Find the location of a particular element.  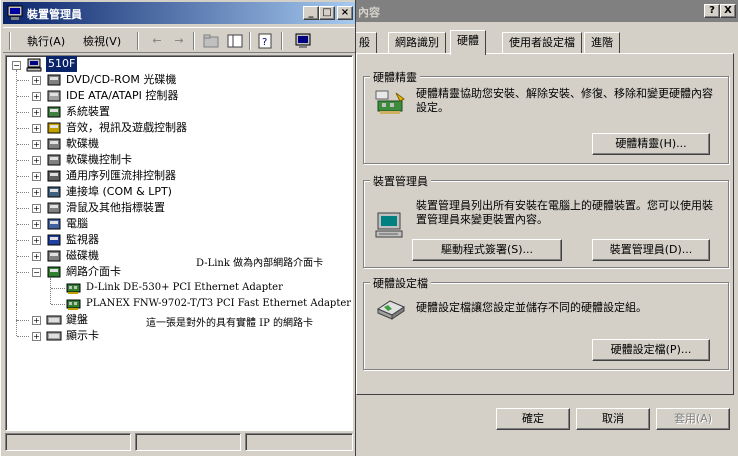

cancel-button: 取消 is located at coordinates (613, 419).